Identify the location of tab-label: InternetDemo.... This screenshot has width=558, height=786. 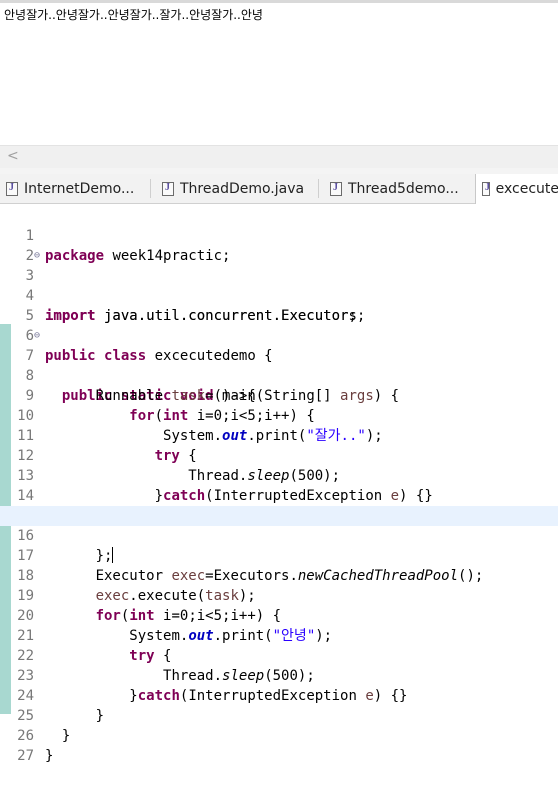
(79, 188).